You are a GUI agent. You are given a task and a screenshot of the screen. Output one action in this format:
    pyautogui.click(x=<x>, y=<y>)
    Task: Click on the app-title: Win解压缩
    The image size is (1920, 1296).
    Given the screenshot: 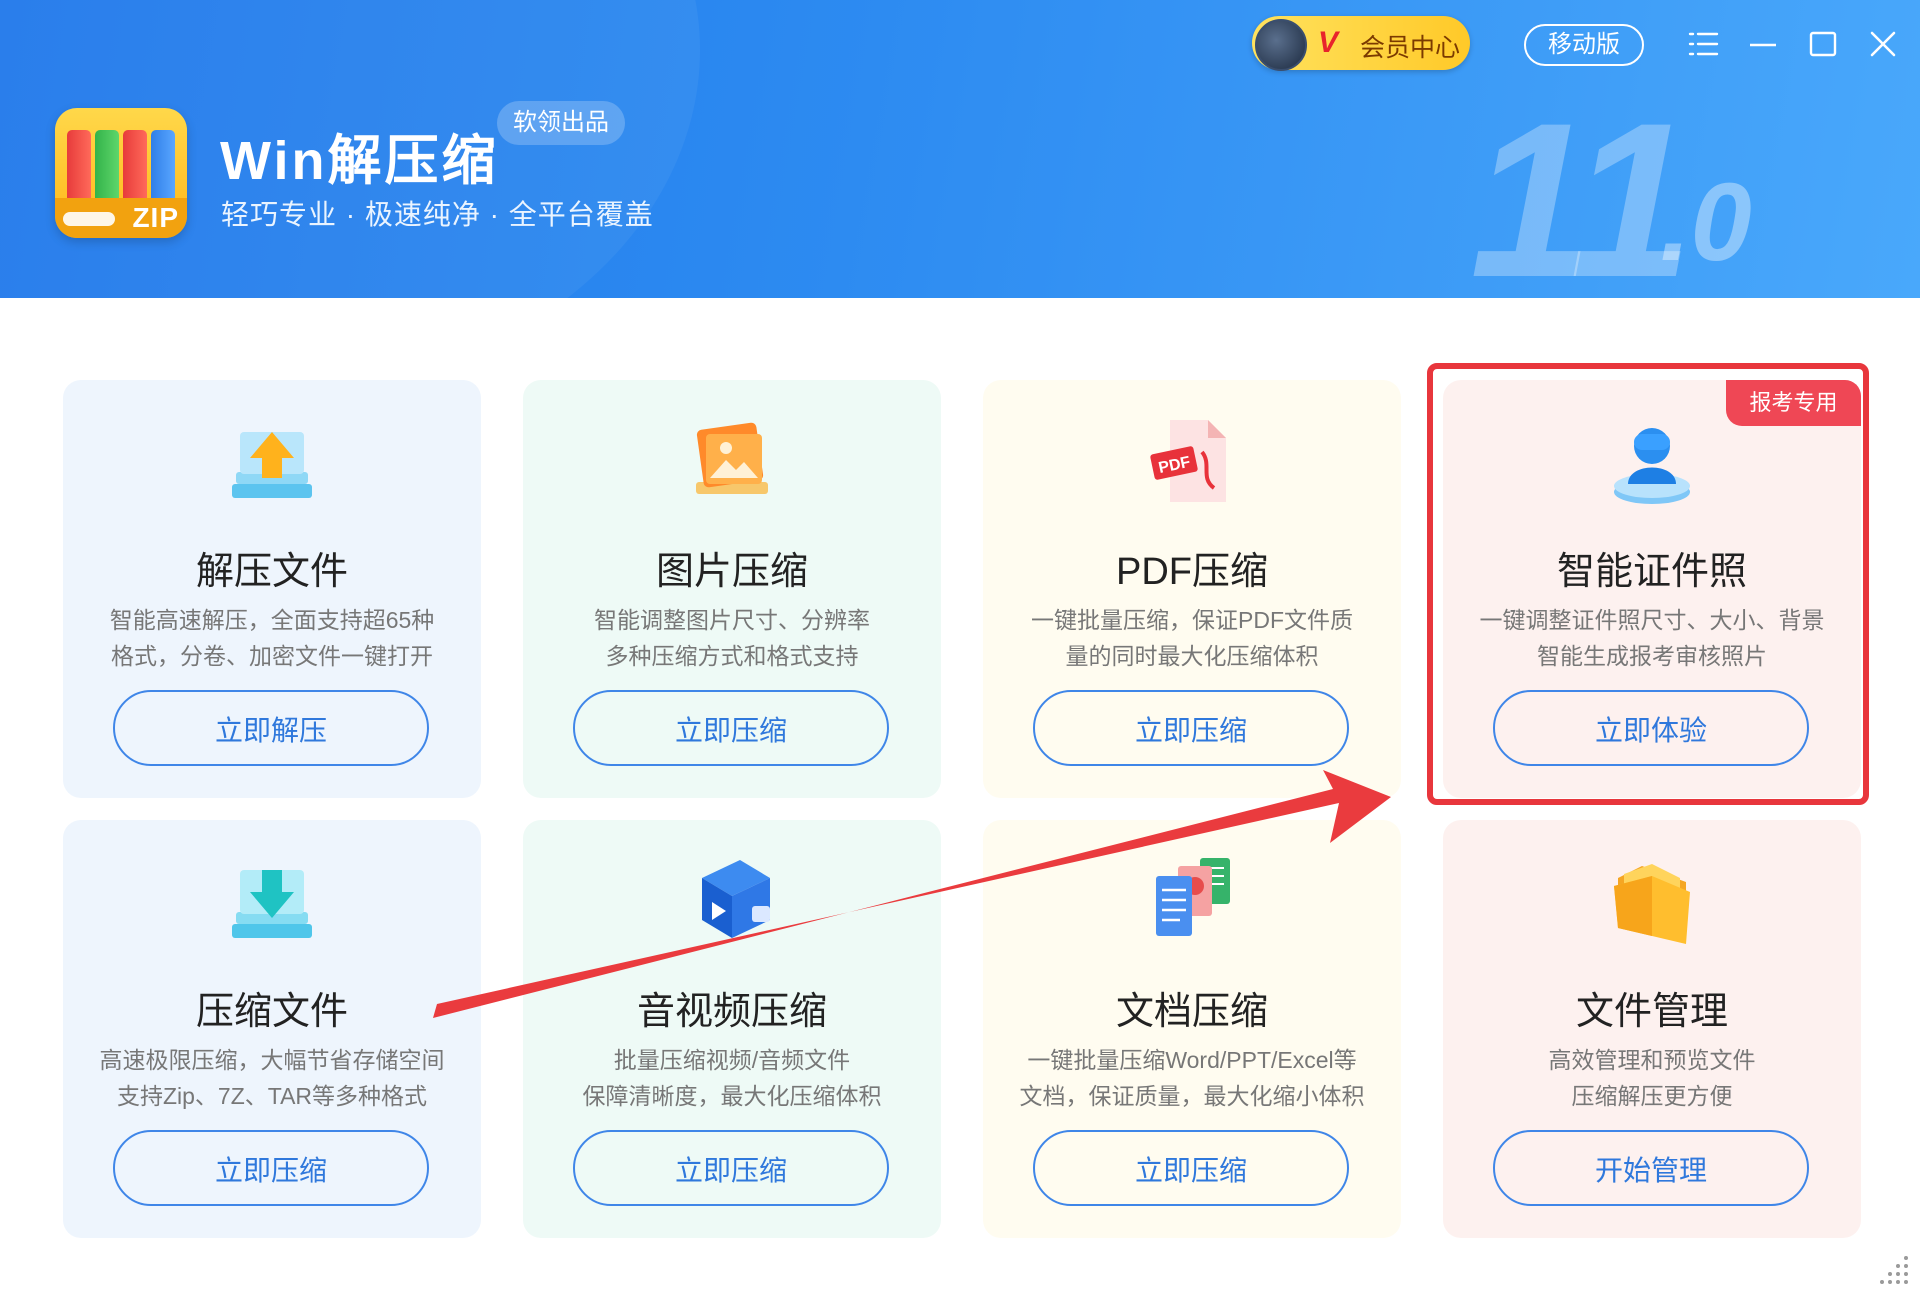 What is the action you would take?
    pyautogui.click(x=359, y=161)
    